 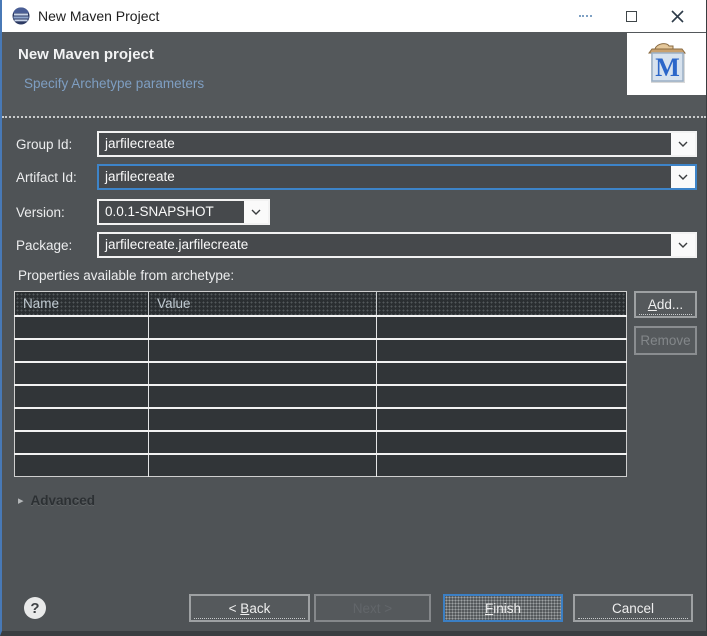 What do you see at coordinates (21, 501) in the screenshot?
I see `twistie-collapsed-icon: ▸` at bounding box center [21, 501].